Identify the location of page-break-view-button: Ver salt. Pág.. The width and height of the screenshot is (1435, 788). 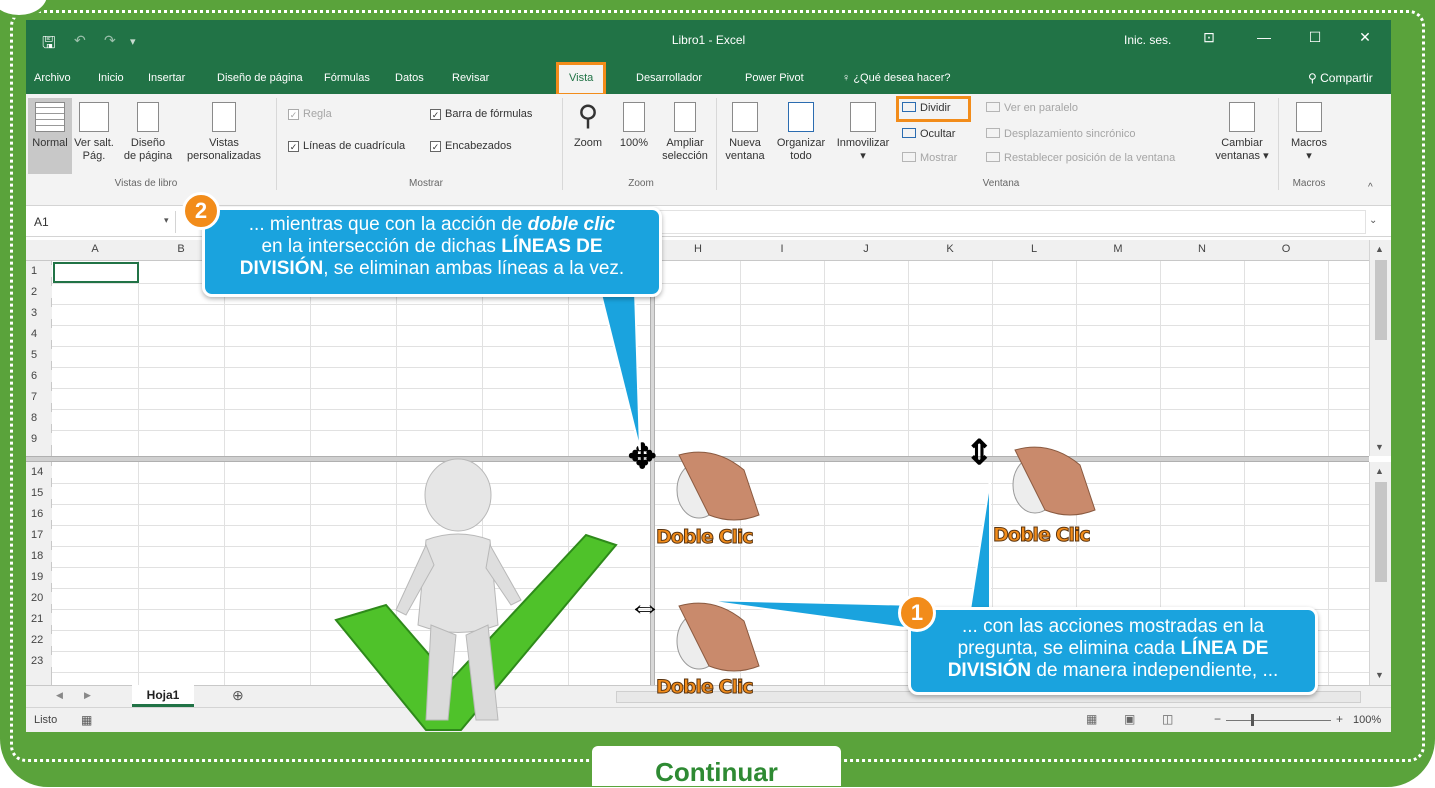
(94, 136).